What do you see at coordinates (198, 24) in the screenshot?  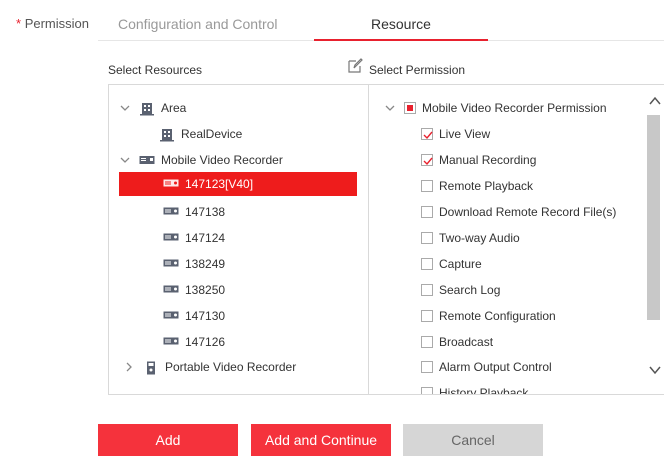 I see `tab-configuration-and-control: Configuration and Control` at bounding box center [198, 24].